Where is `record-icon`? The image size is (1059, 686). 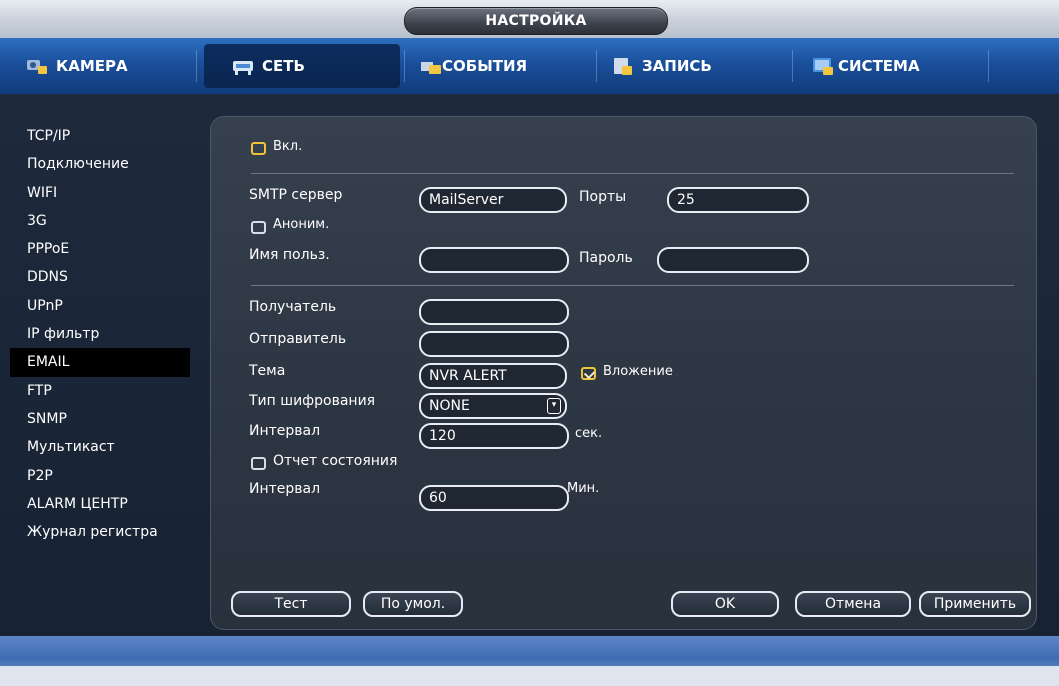
record-icon is located at coordinates (623, 66).